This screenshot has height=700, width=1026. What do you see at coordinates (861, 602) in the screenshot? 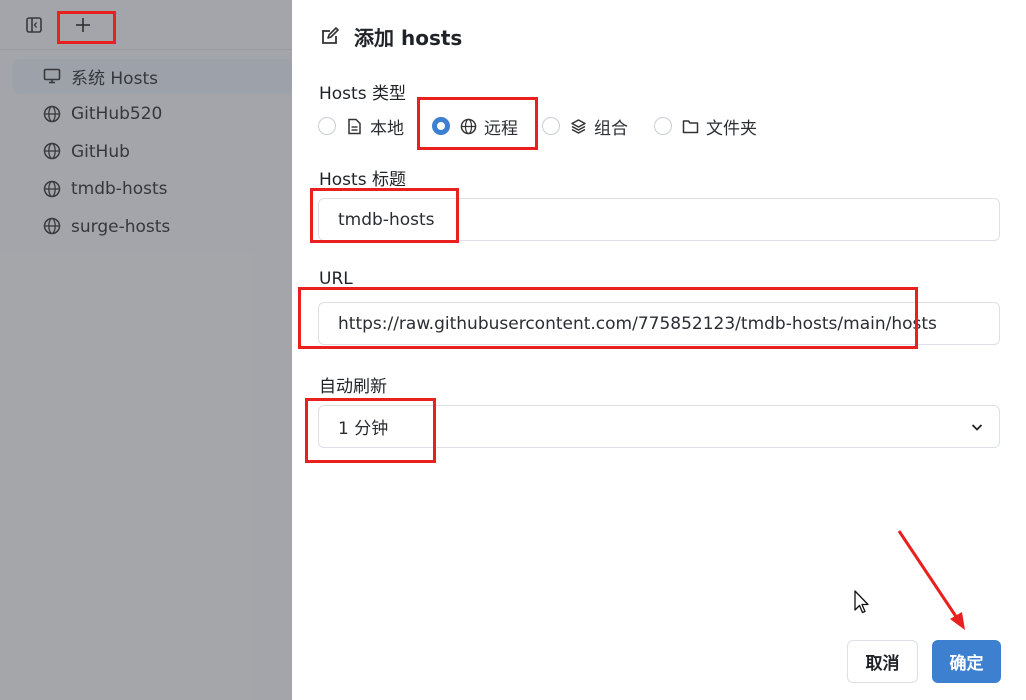
I see `mouse-cursor-icon` at bounding box center [861, 602].